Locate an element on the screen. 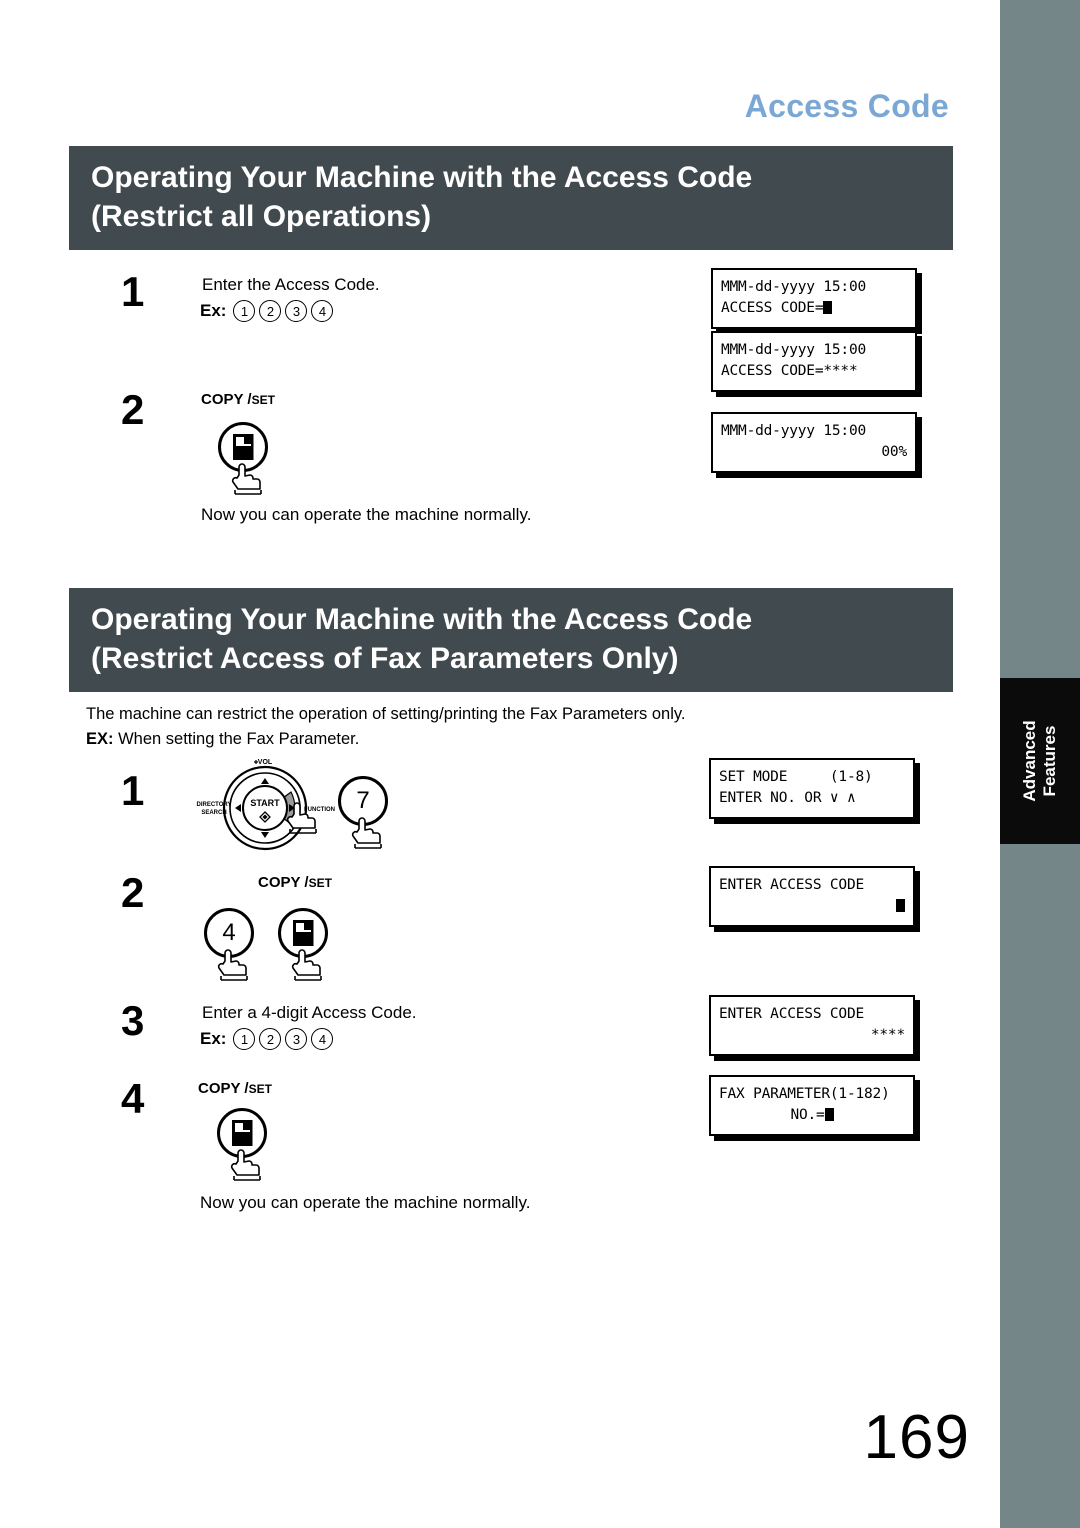 The width and height of the screenshot is (1080, 1528). lcd-4-line-1: SET MODE (1-8) is located at coordinates (796, 777).